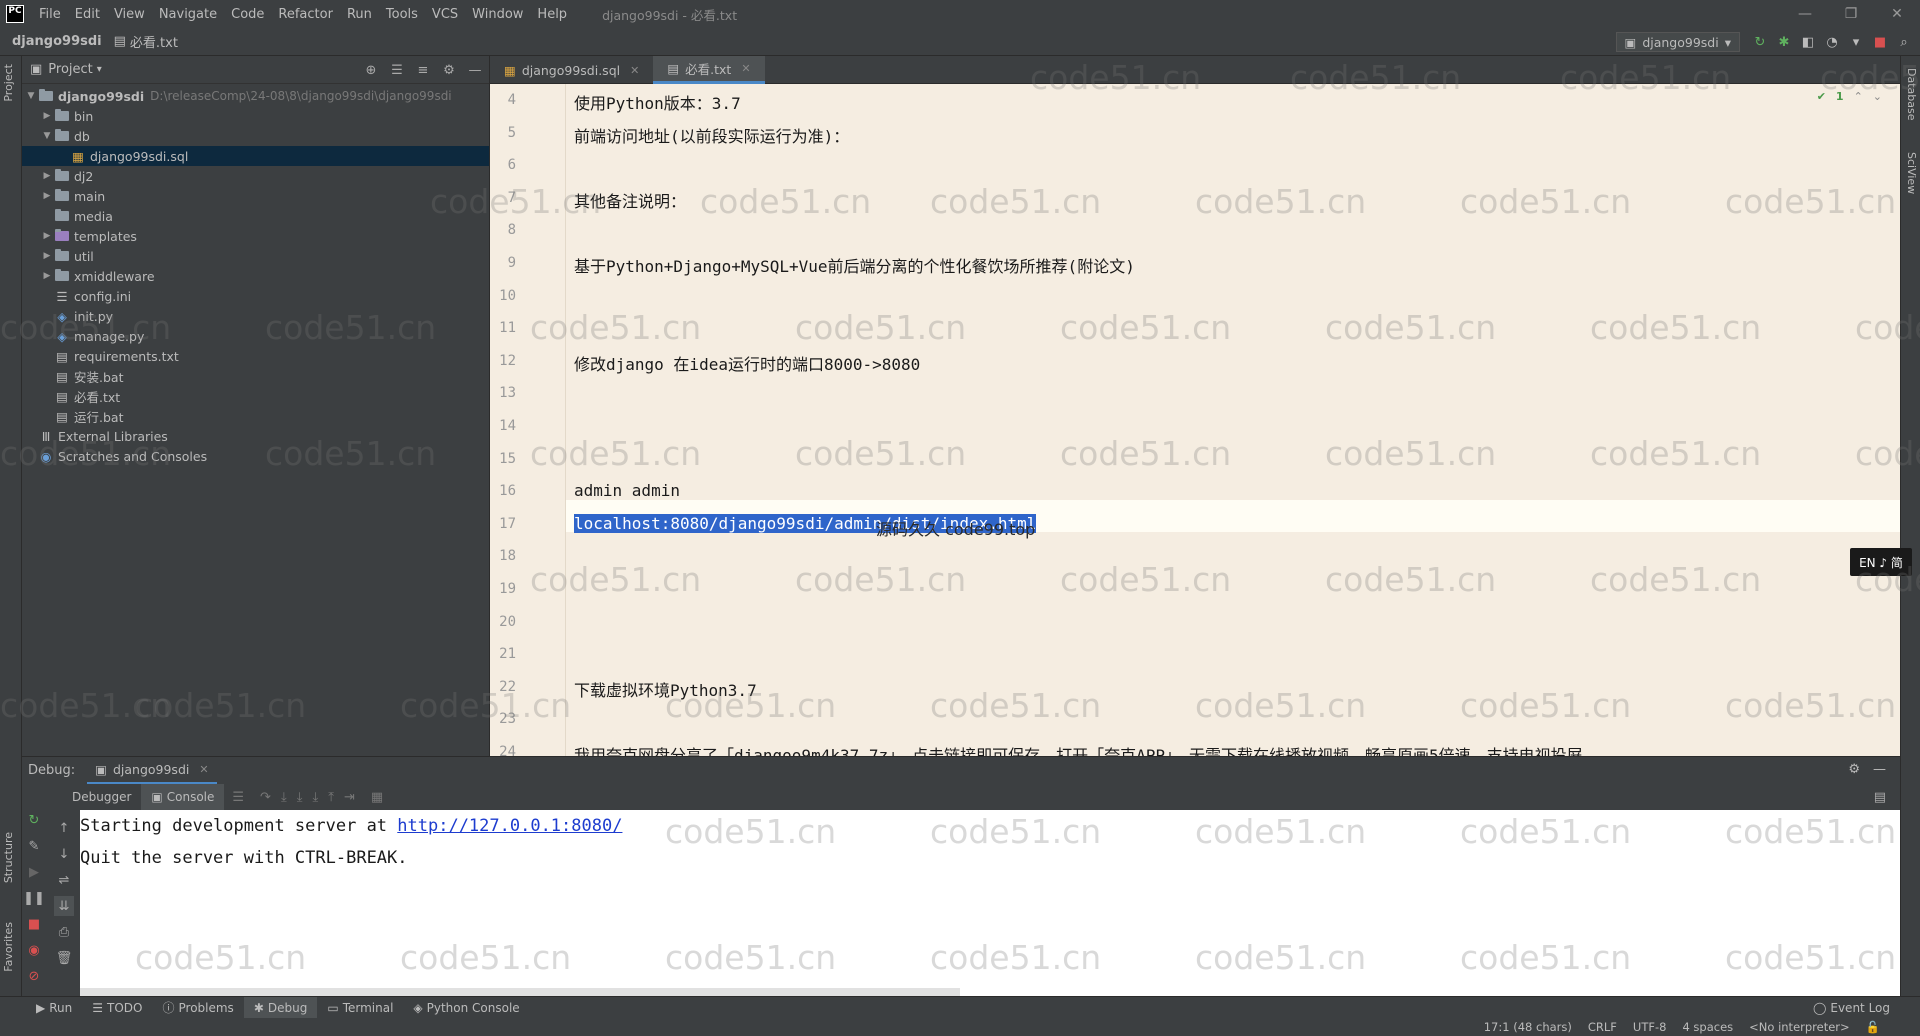  I want to click on tree-item-django99sdi-sql: ▦ django99sdi.sql, so click(255, 156).